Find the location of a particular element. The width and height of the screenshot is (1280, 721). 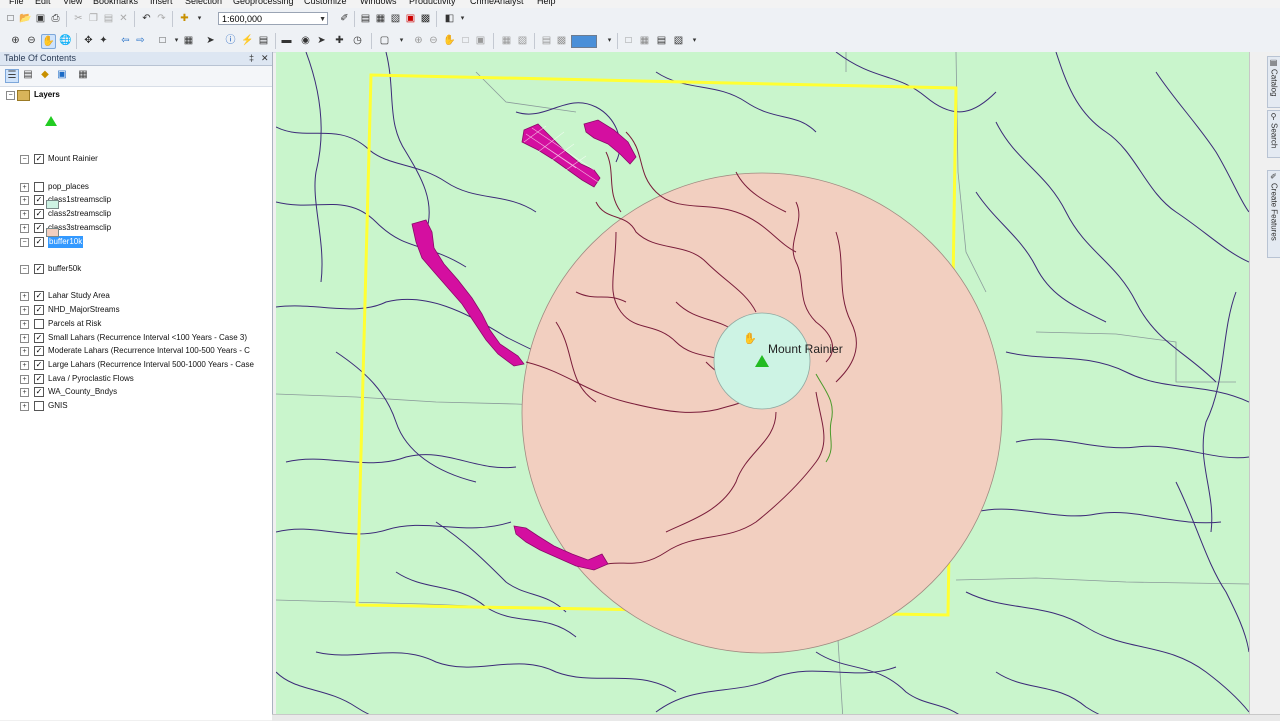

layout-zoom-out-icon: ⊖ is located at coordinates (433, 40).